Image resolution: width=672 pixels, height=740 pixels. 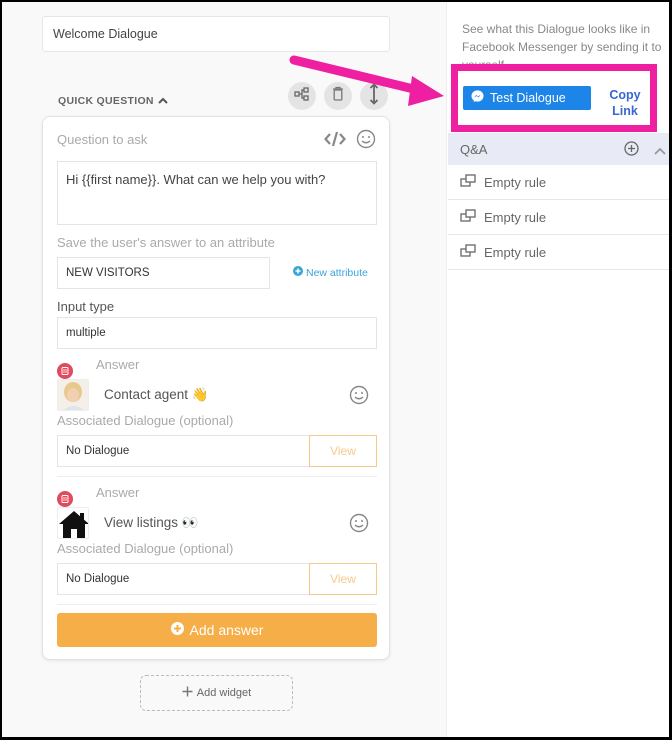 I want to click on flow-button, so click(x=302, y=96).